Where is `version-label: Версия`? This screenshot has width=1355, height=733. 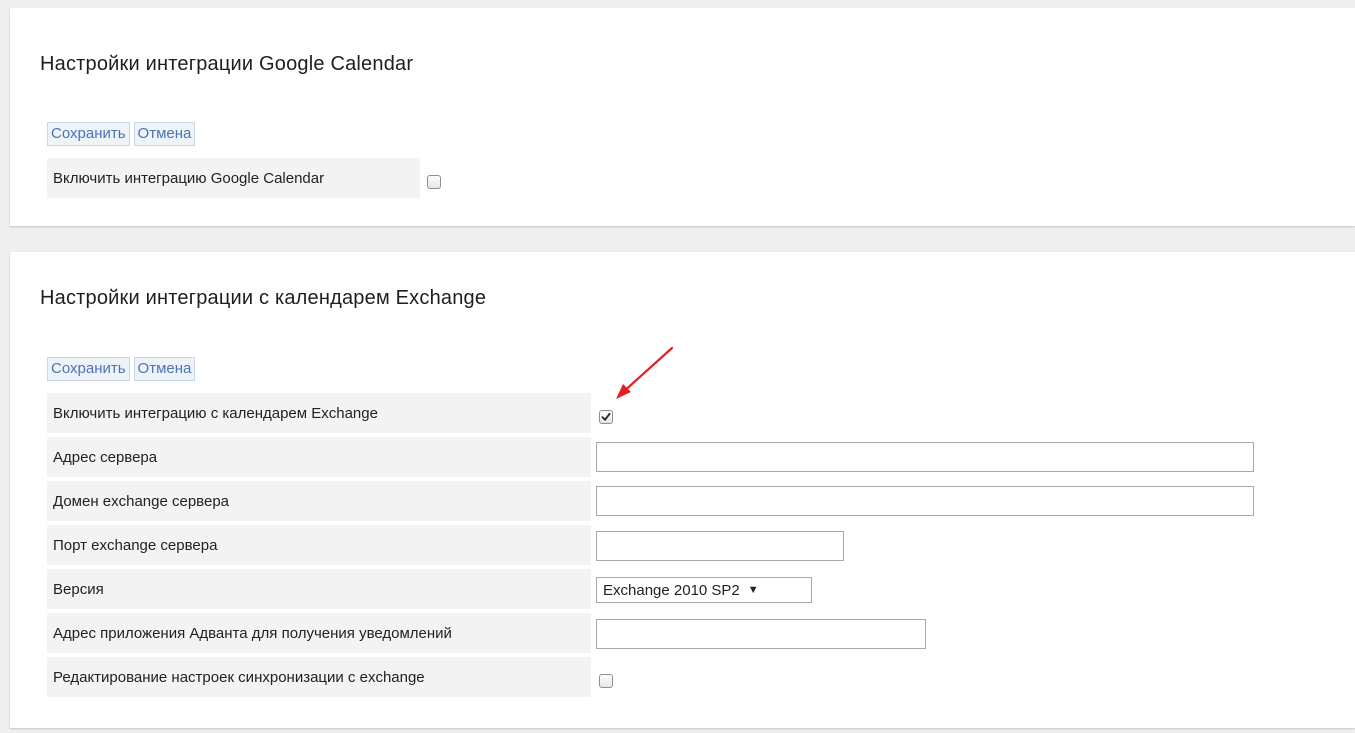 version-label: Версия is located at coordinates (319, 589).